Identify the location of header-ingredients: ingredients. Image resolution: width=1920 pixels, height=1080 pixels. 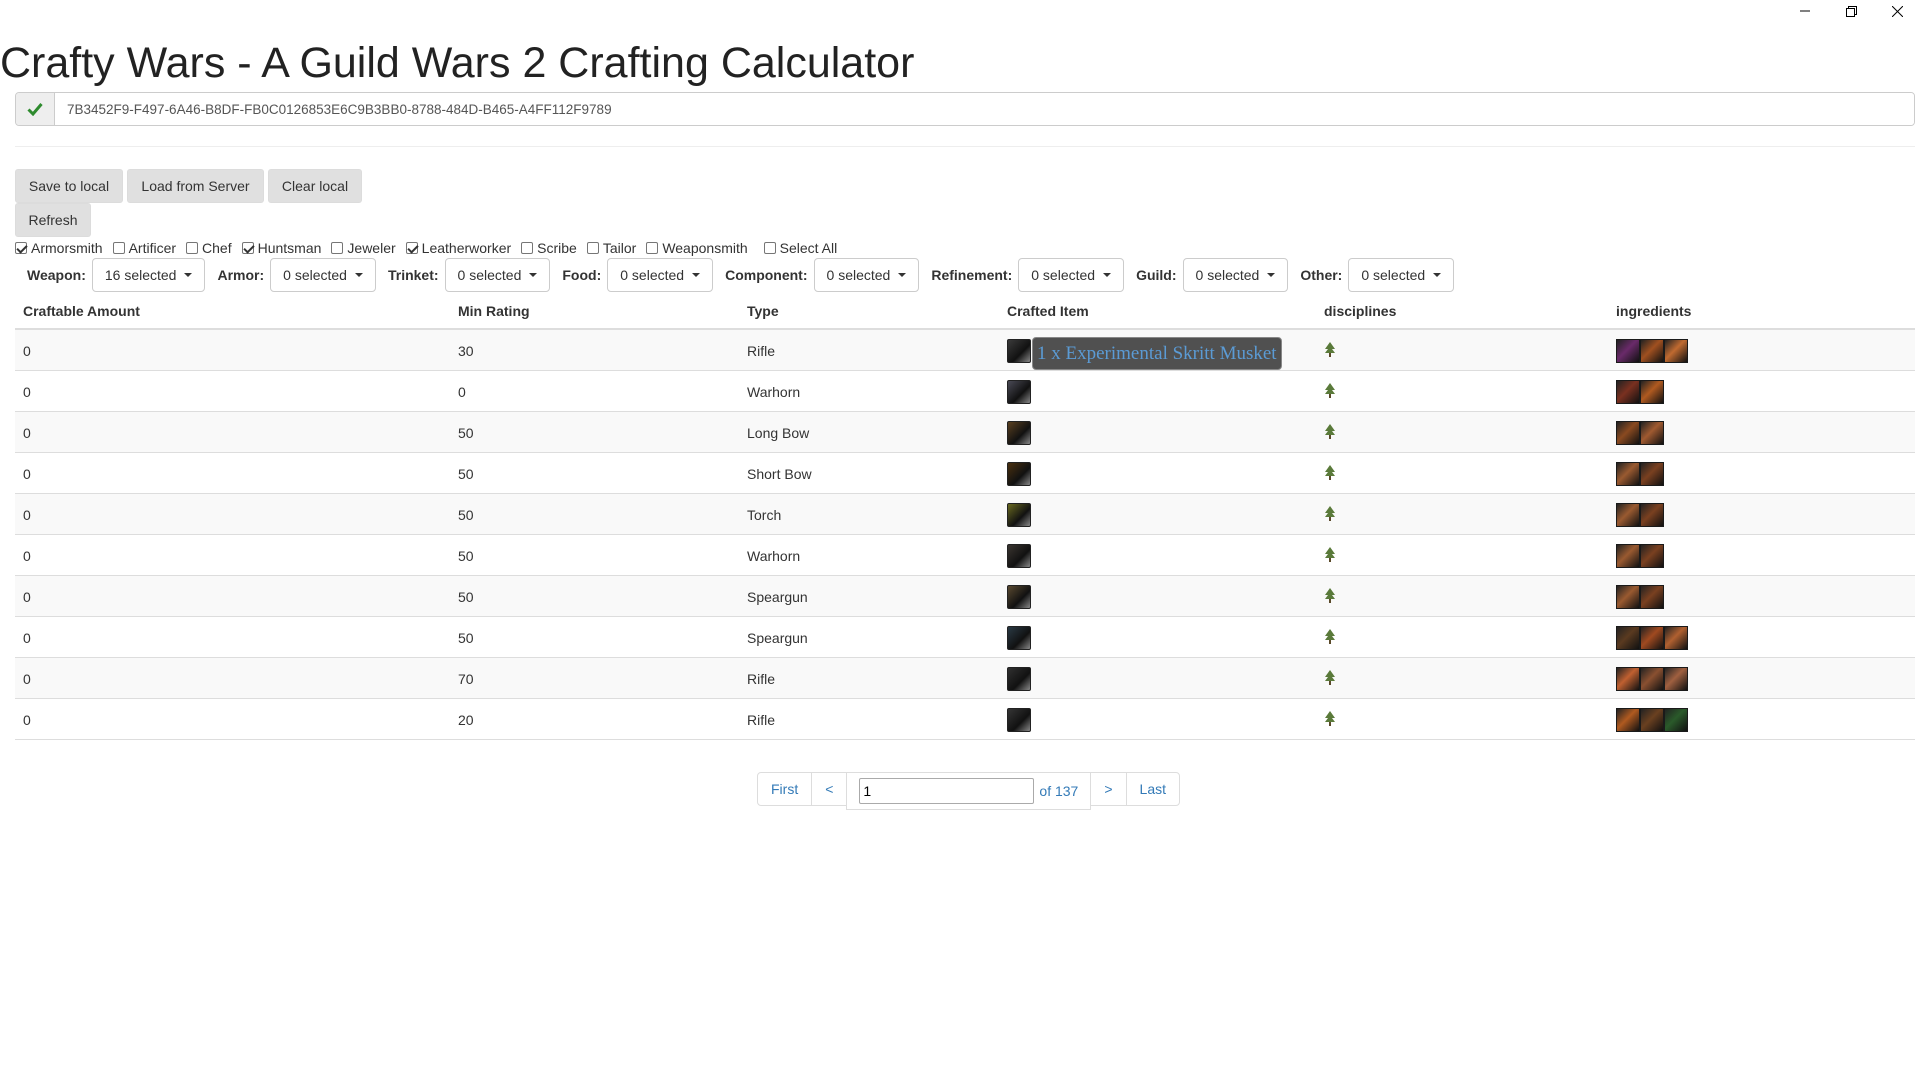
(1653, 311).